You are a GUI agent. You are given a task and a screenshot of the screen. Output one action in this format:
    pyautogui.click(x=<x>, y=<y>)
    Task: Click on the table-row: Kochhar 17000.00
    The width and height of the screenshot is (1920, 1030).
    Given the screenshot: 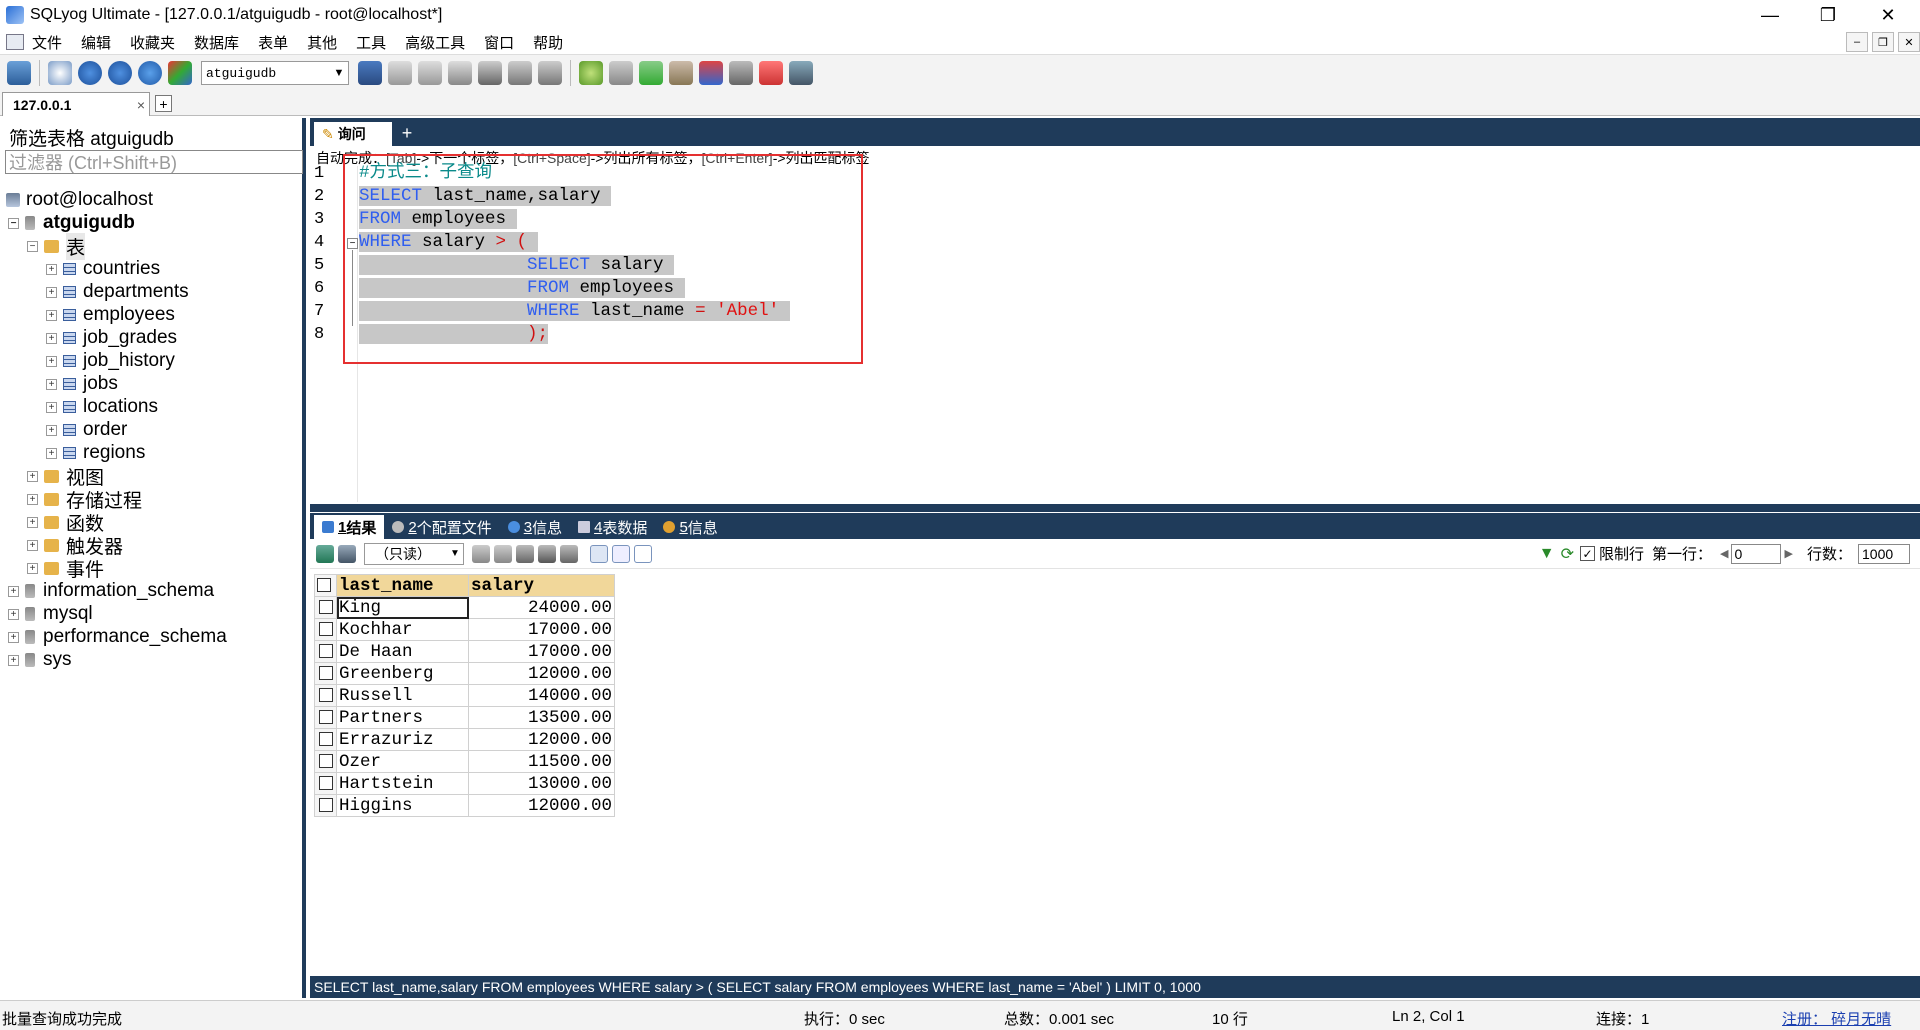 What is the action you would take?
    pyautogui.click(x=464, y=629)
    